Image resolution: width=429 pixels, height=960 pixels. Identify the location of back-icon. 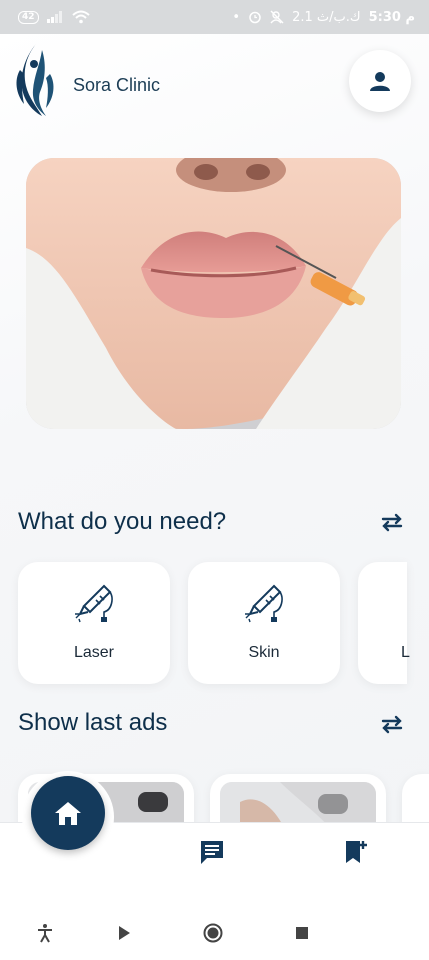
(124, 933).